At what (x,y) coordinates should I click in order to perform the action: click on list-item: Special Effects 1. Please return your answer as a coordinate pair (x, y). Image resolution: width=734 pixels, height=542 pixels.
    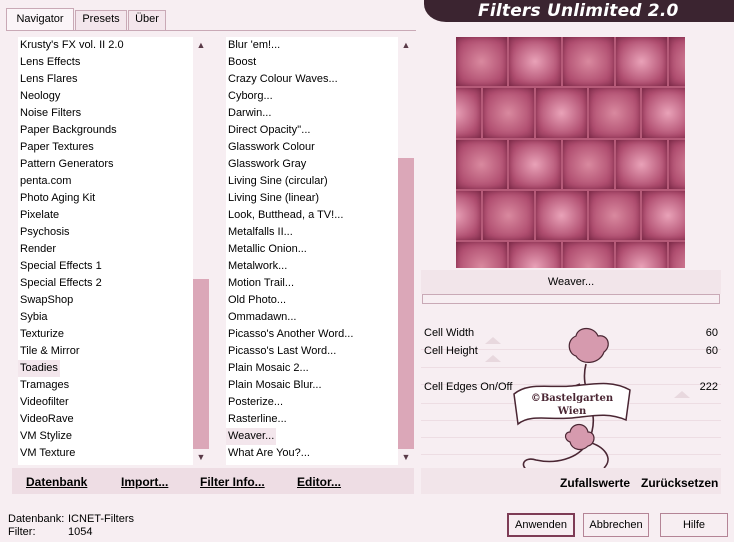
    Looking at the image, I should click on (105, 266).